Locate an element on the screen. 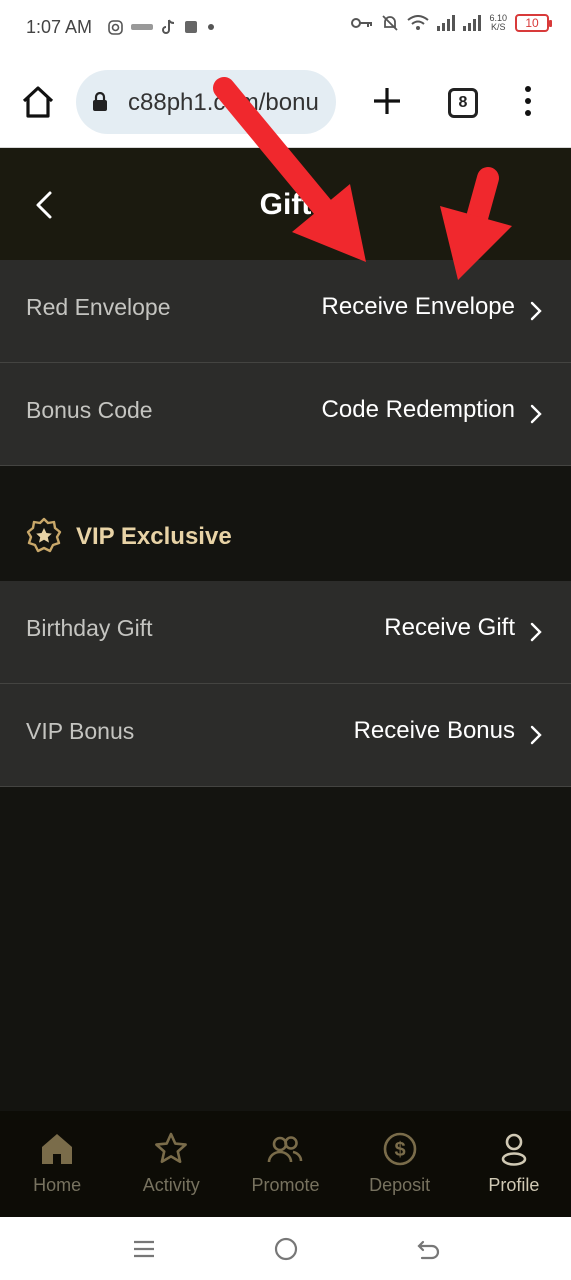  nav-label: Home is located at coordinates (57, 1185).